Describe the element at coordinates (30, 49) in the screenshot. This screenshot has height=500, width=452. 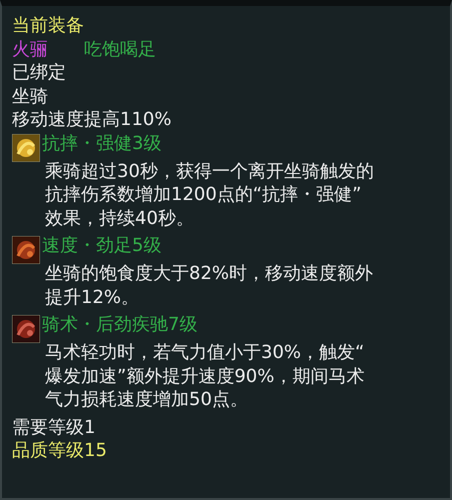
I see `item-name: 火骊` at that location.